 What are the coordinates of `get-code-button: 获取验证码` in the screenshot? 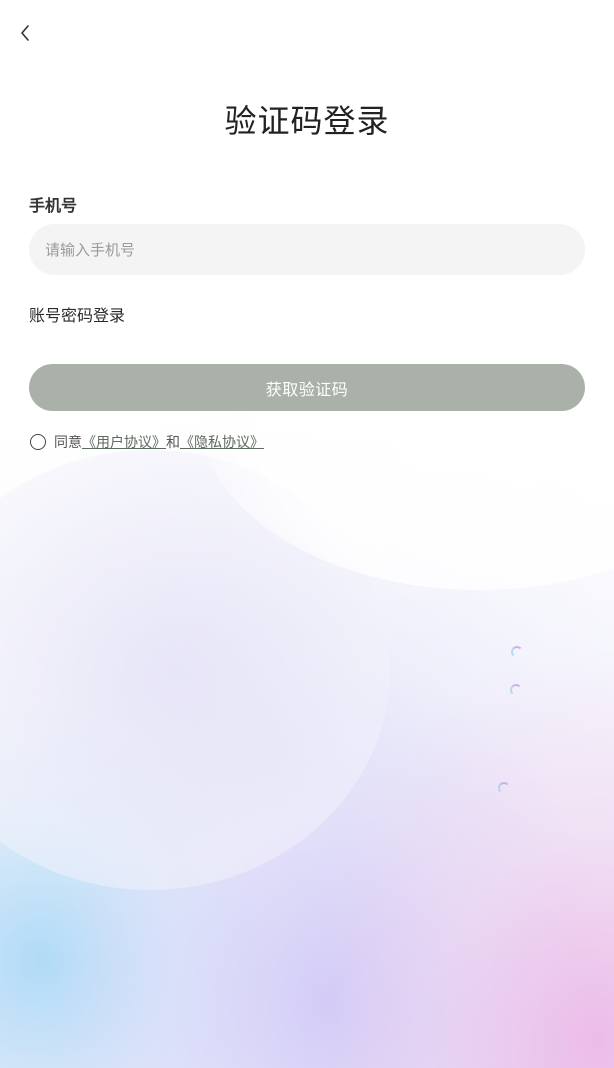 It's located at (307, 387).